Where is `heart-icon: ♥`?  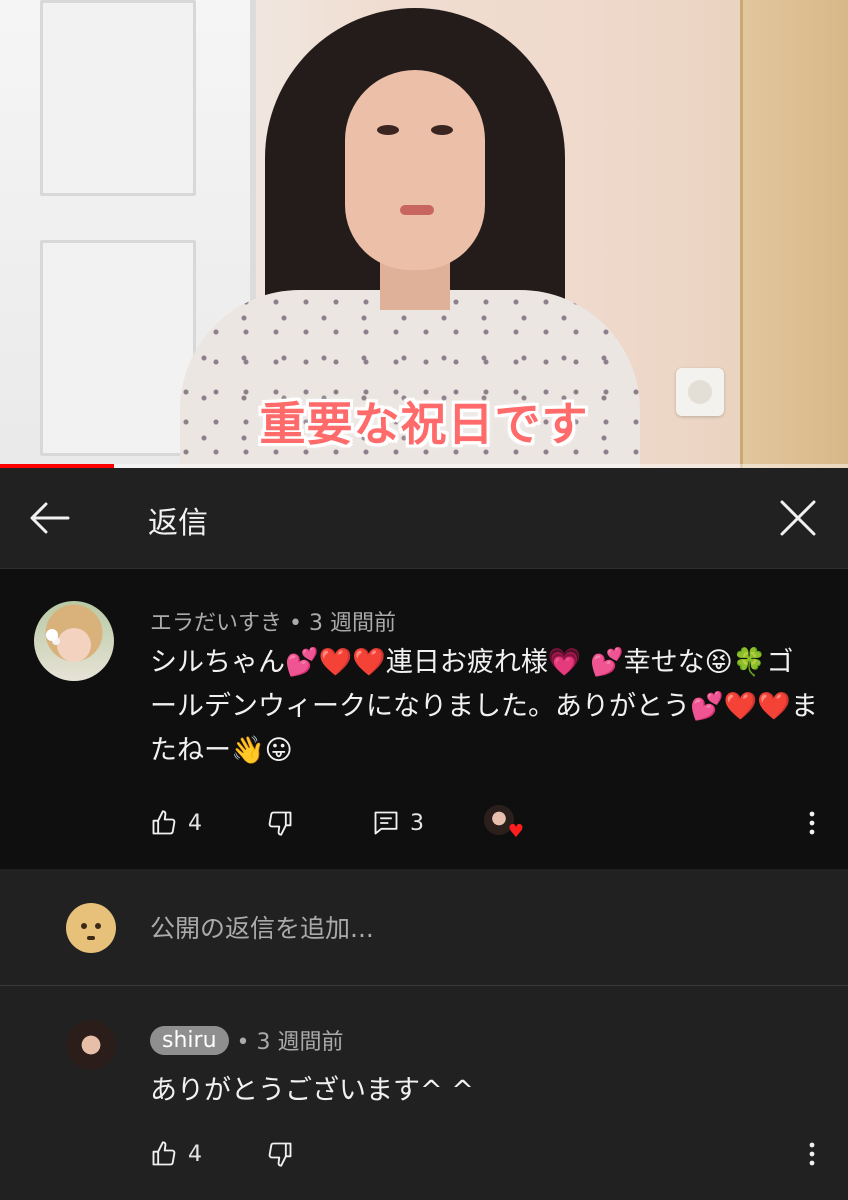
heart-icon: ♥ is located at coordinates (515, 831).